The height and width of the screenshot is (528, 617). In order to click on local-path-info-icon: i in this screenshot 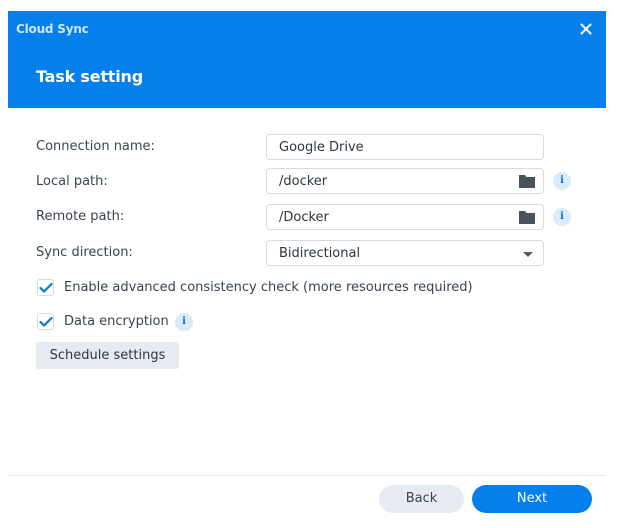, I will do `click(562, 181)`.